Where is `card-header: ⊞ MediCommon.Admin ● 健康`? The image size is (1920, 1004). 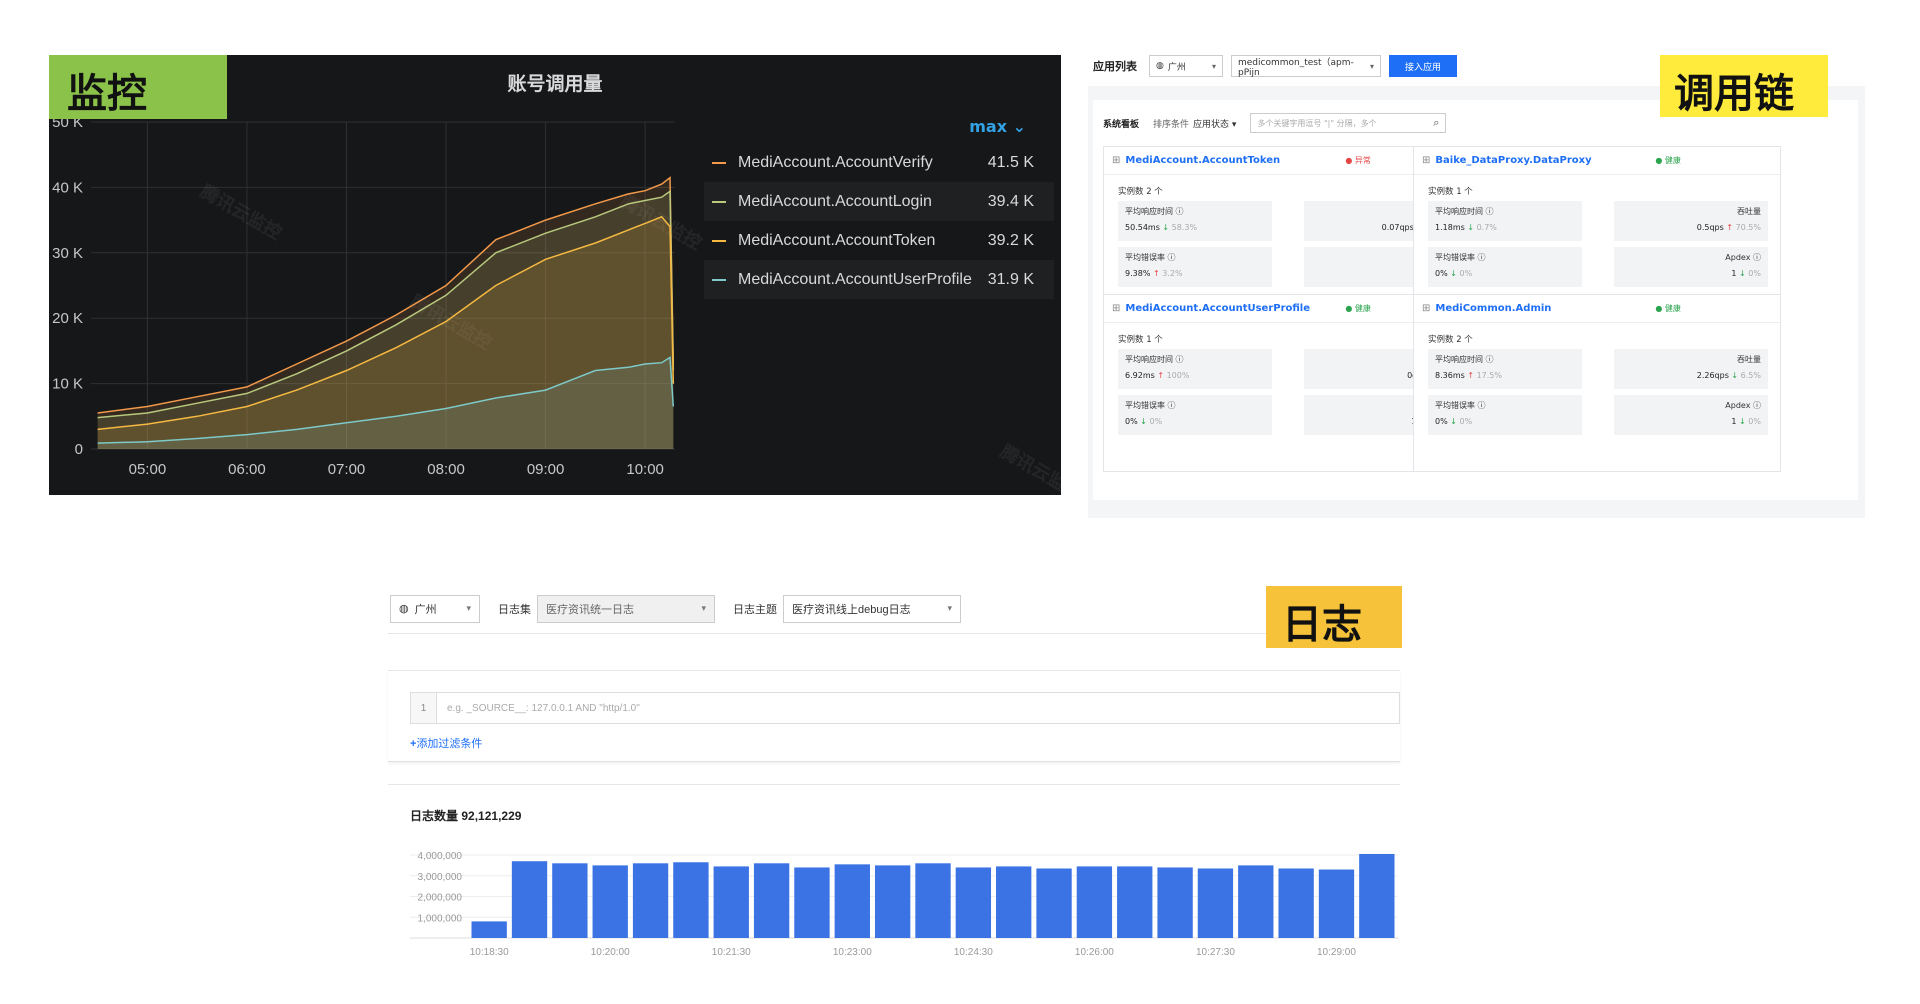 card-header: ⊞ MediCommon.Admin ● 健康 is located at coordinates (1597, 309).